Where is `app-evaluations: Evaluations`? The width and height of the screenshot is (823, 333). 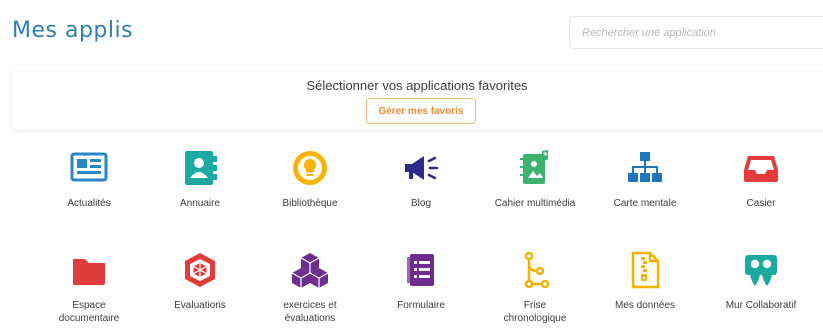 app-evaluations: Evaluations is located at coordinates (200, 281).